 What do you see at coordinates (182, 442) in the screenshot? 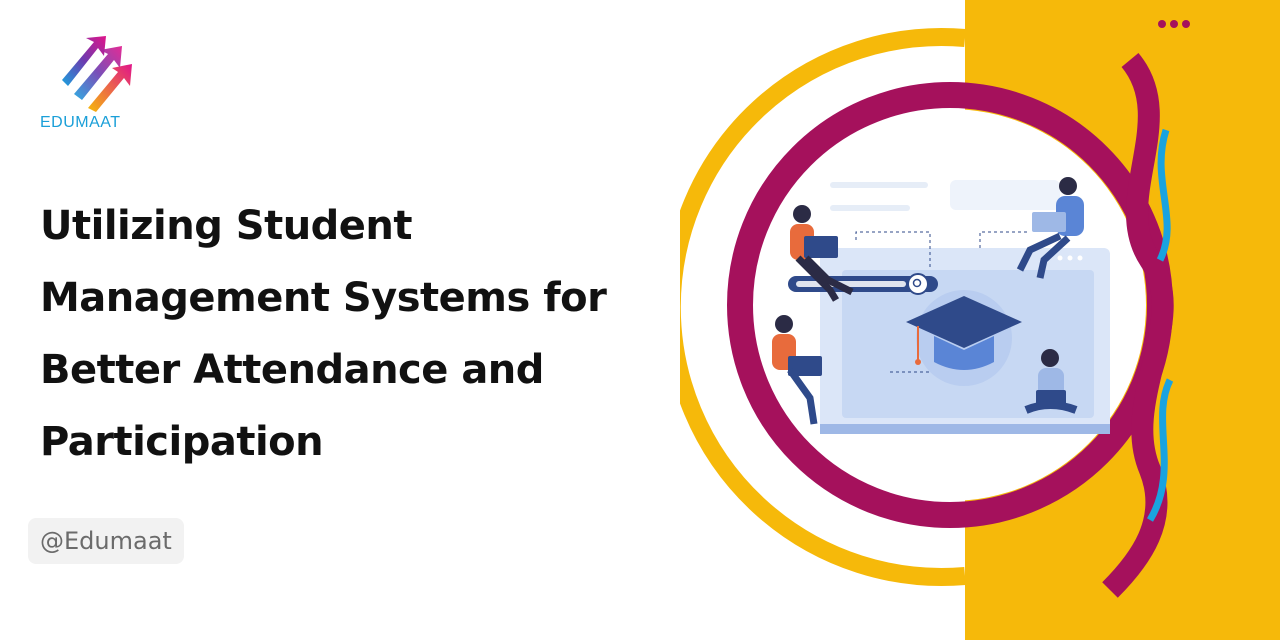
I see `headline-line: Participation` at bounding box center [182, 442].